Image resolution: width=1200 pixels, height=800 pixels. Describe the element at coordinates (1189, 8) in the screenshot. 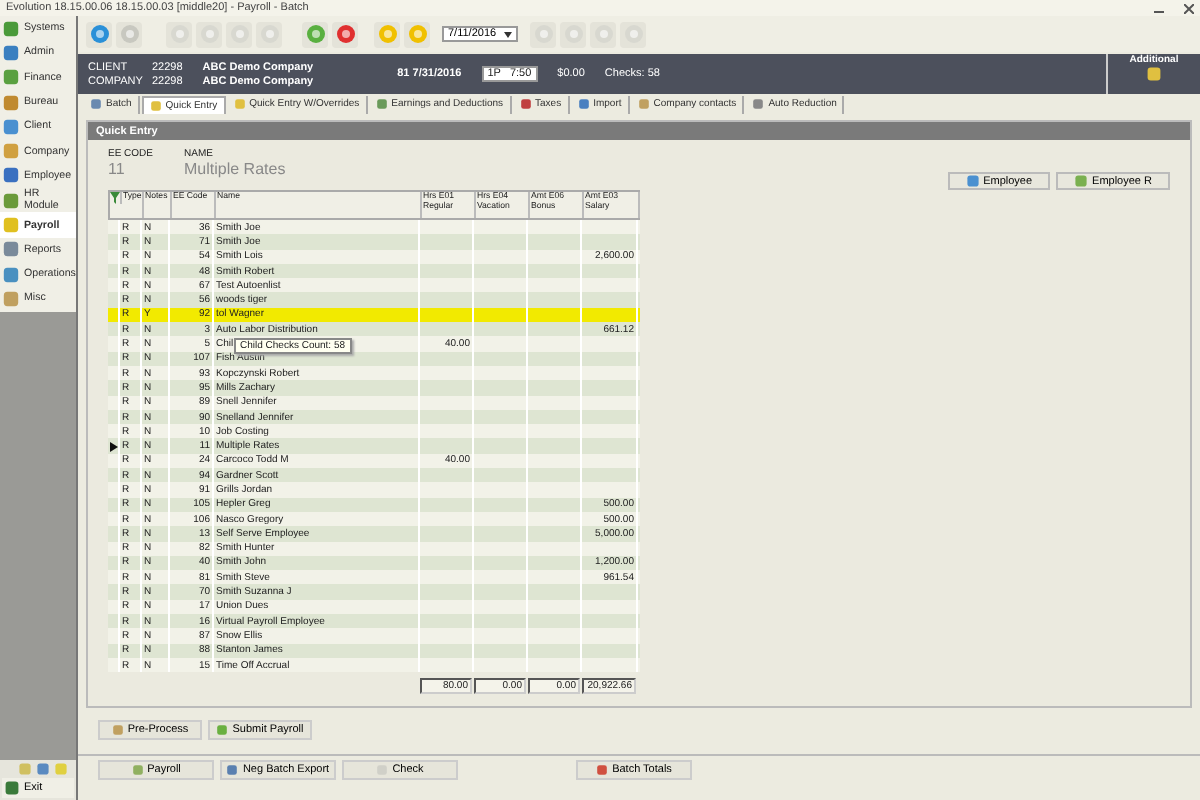

I see `close-icon` at that location.